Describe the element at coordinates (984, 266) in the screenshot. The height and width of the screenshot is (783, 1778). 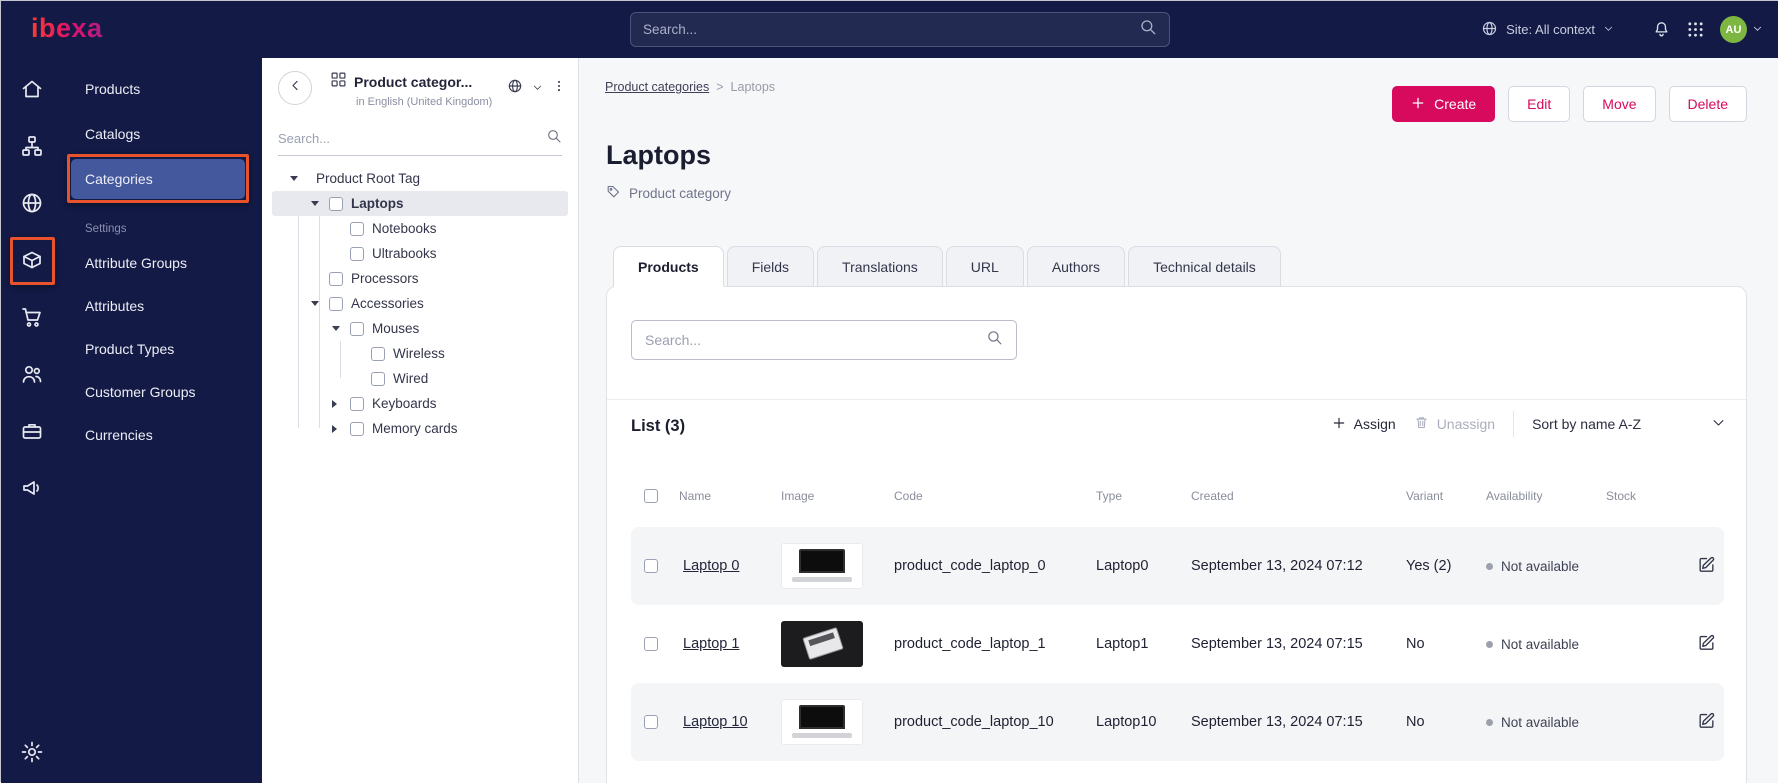
I see `tab-url: URL` at that location.